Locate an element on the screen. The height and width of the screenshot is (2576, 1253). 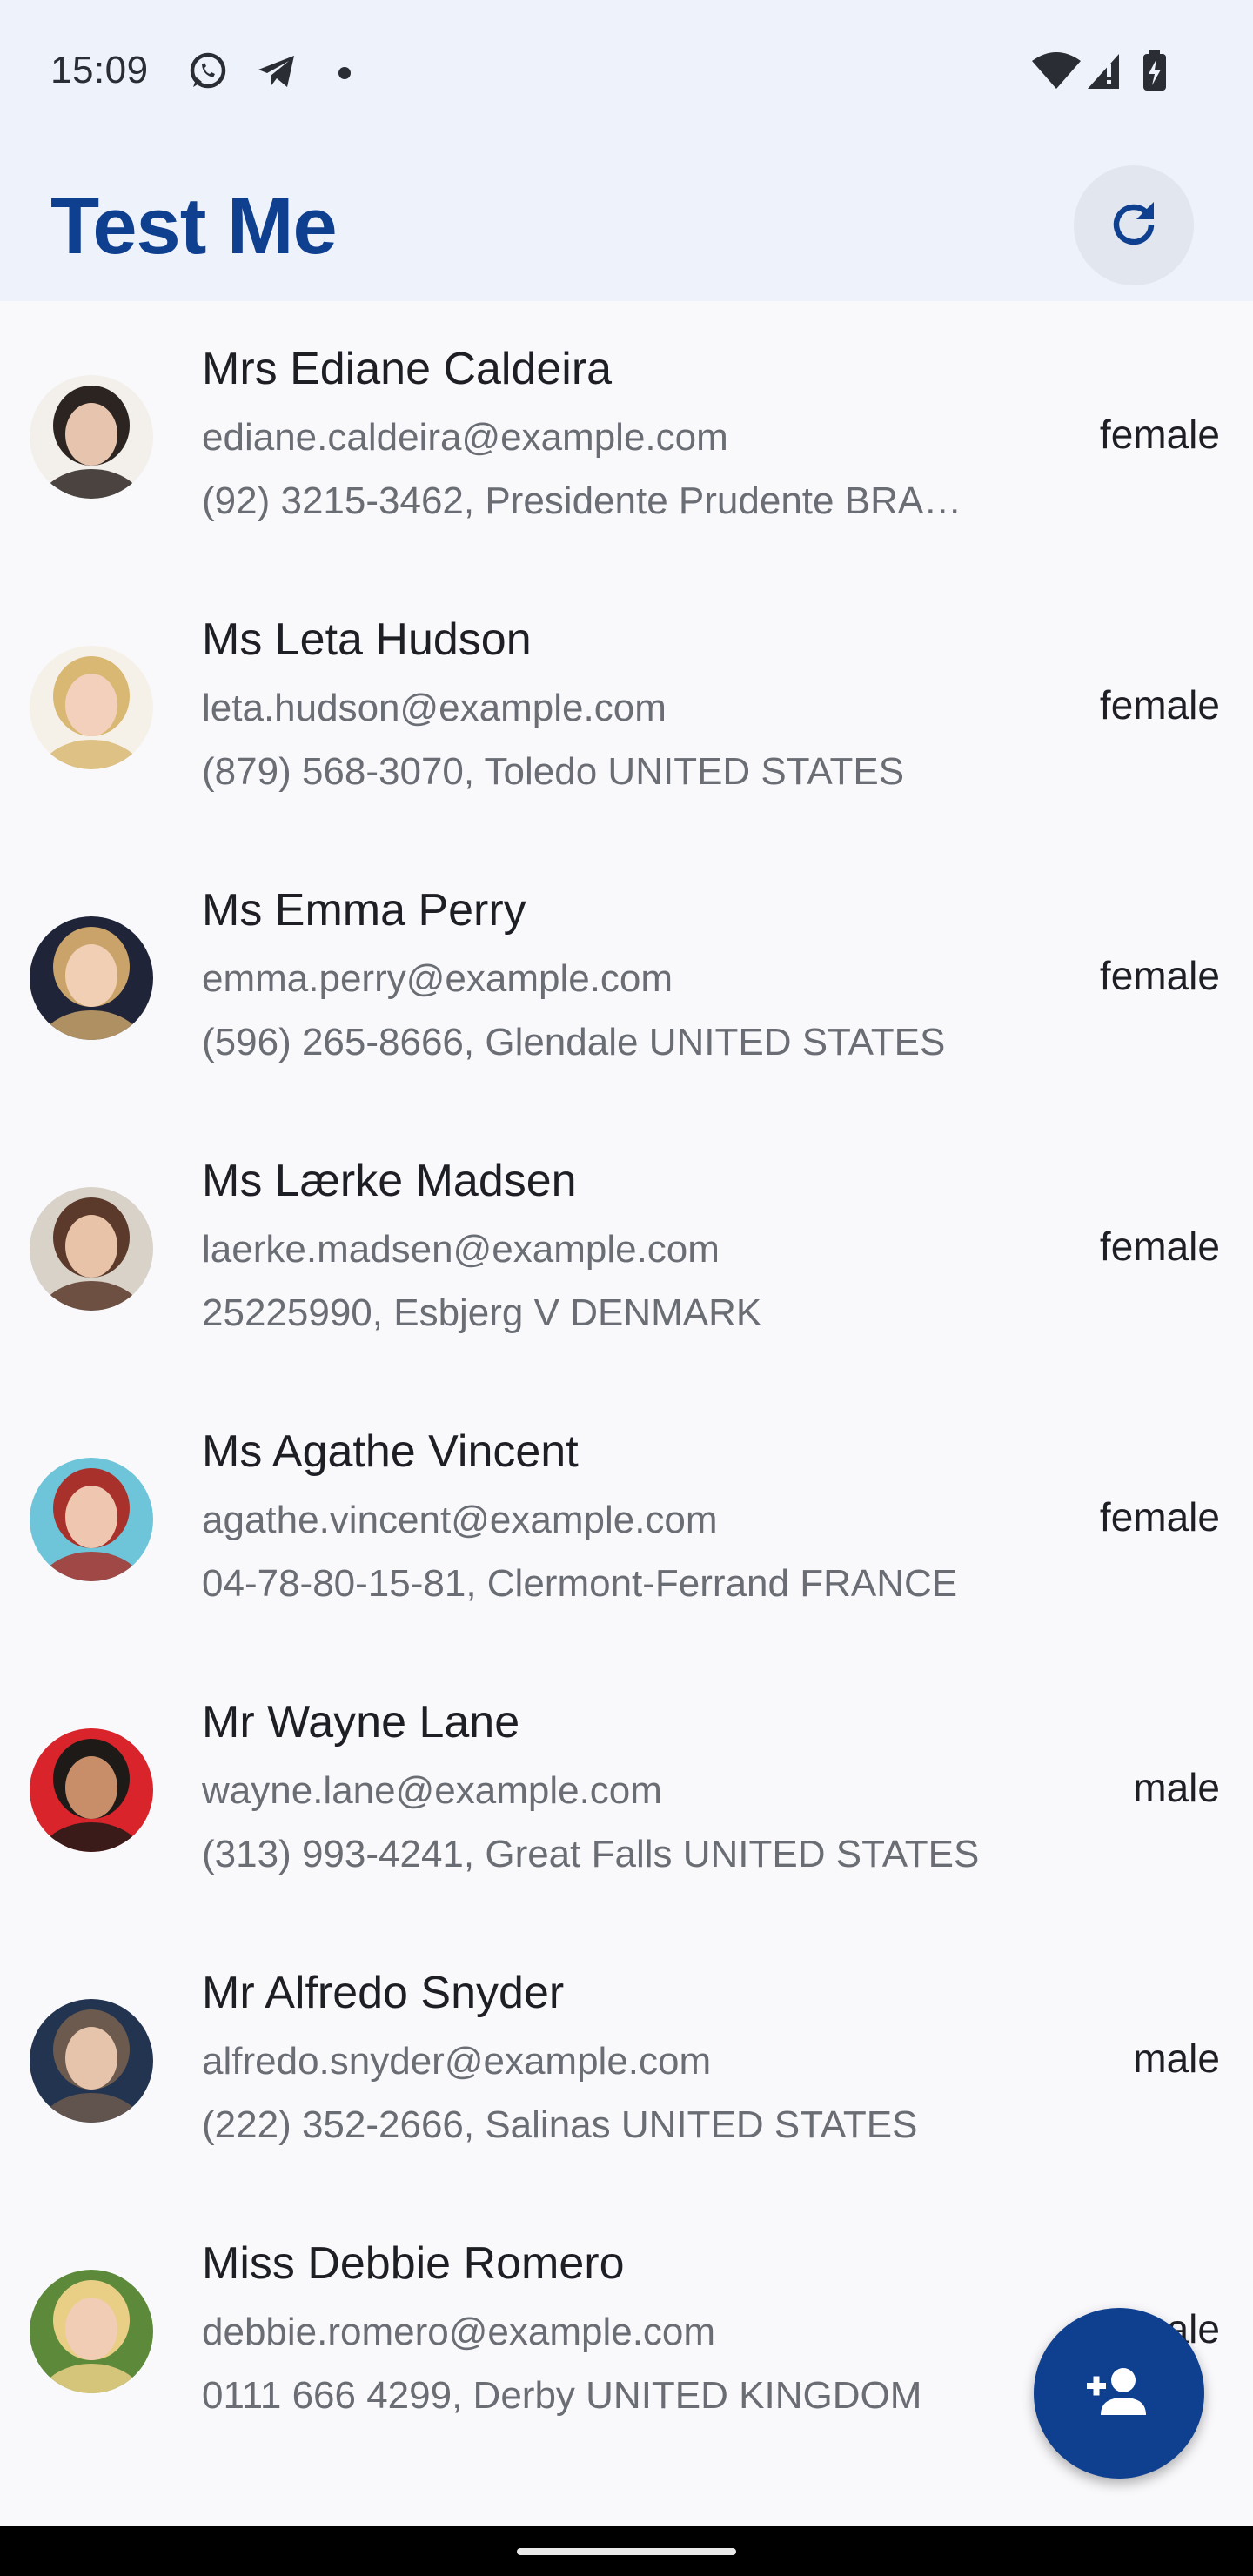
navigation-bar is located at coordinates (626, 2551).